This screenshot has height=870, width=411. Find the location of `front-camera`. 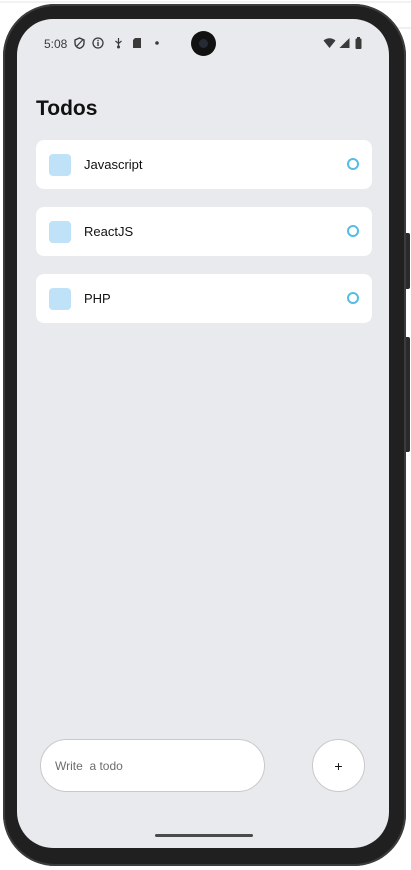

front-camera is located at coordinates (203, 43).